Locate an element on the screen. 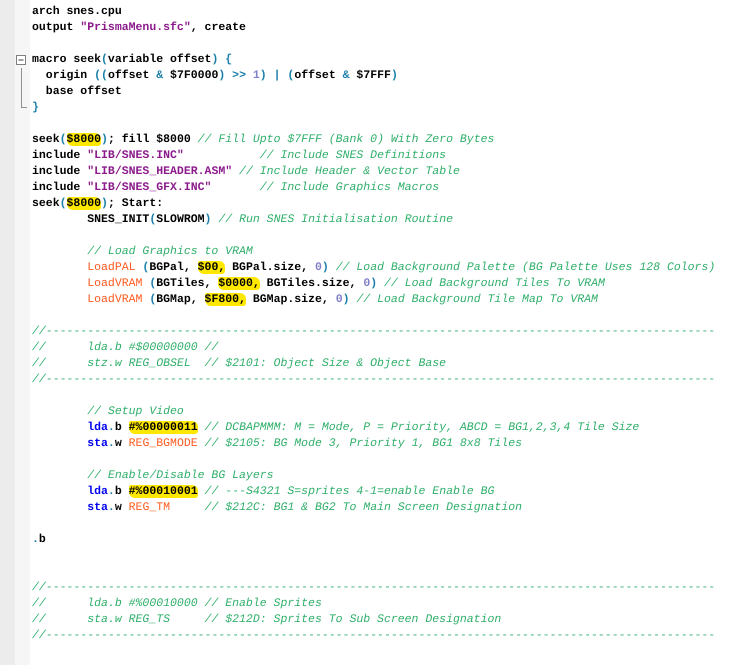 The image size is (734, 665). code-line: // stz.w REG_OBSEL // $2101: Object Size & Object Base is located at coordinates (238, 364).